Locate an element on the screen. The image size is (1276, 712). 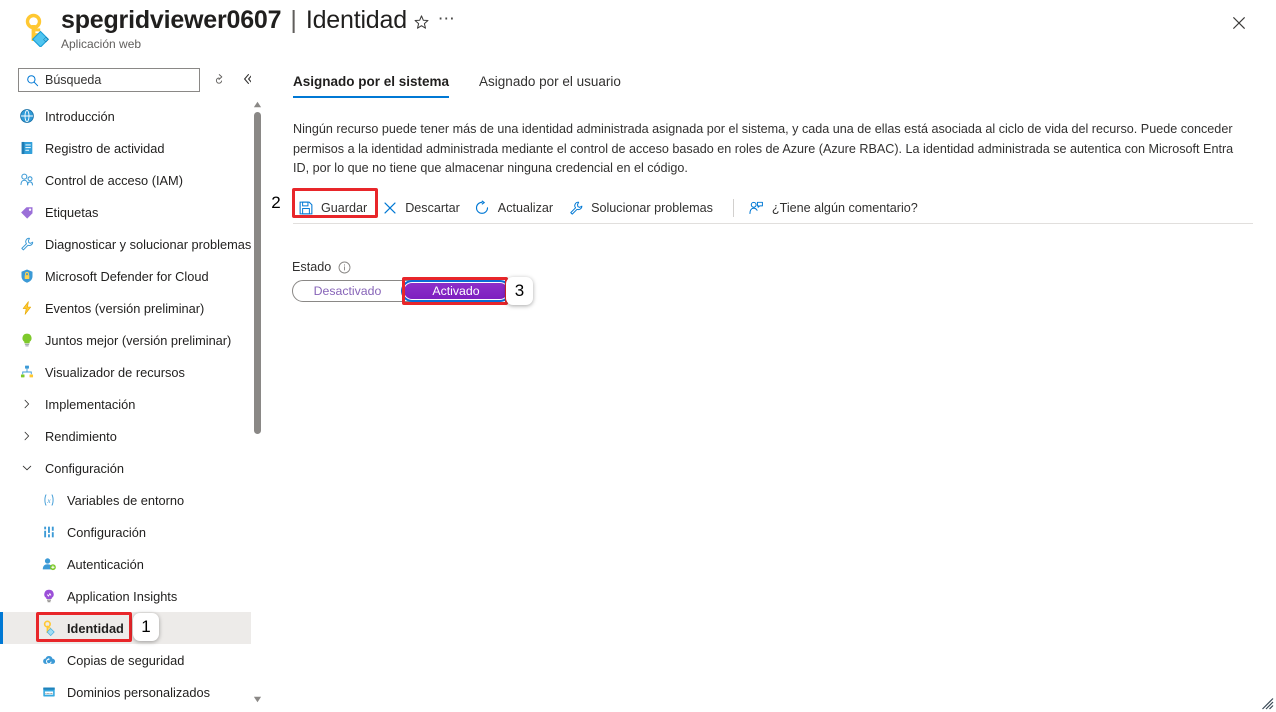
search-box is located at coordinates (109, 80).